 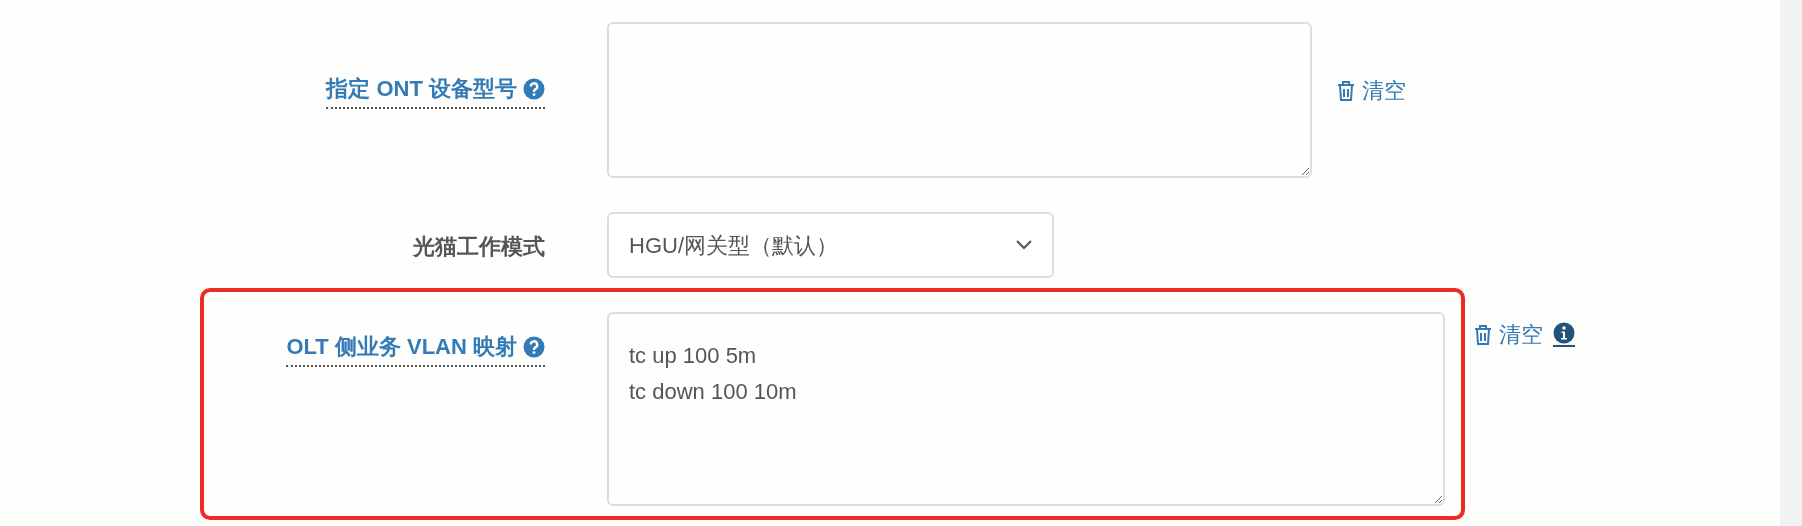 What do you see at coordinates (830, 245) in the screenshot?
I see `select-field: HGU/网关型（默认）` at bounding box center [830, 245].